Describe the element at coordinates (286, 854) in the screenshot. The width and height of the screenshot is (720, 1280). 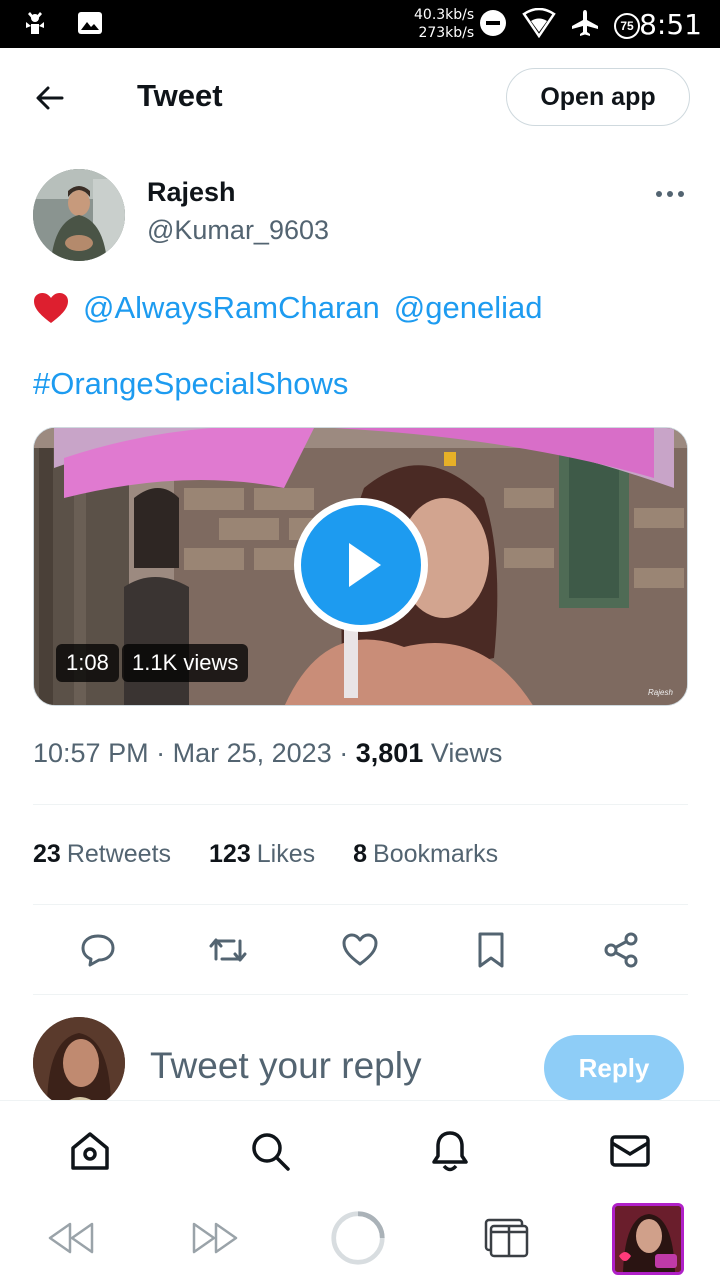
I see `likes-label: Likes` at that location.